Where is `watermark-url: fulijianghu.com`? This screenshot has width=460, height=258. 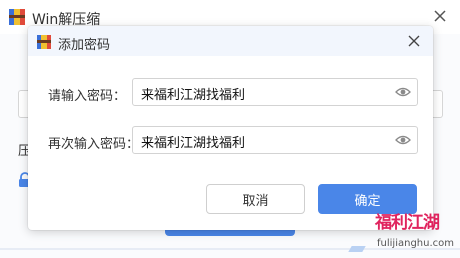
watermark-url: fulijianghu.com is located at coordinates (415, 243).